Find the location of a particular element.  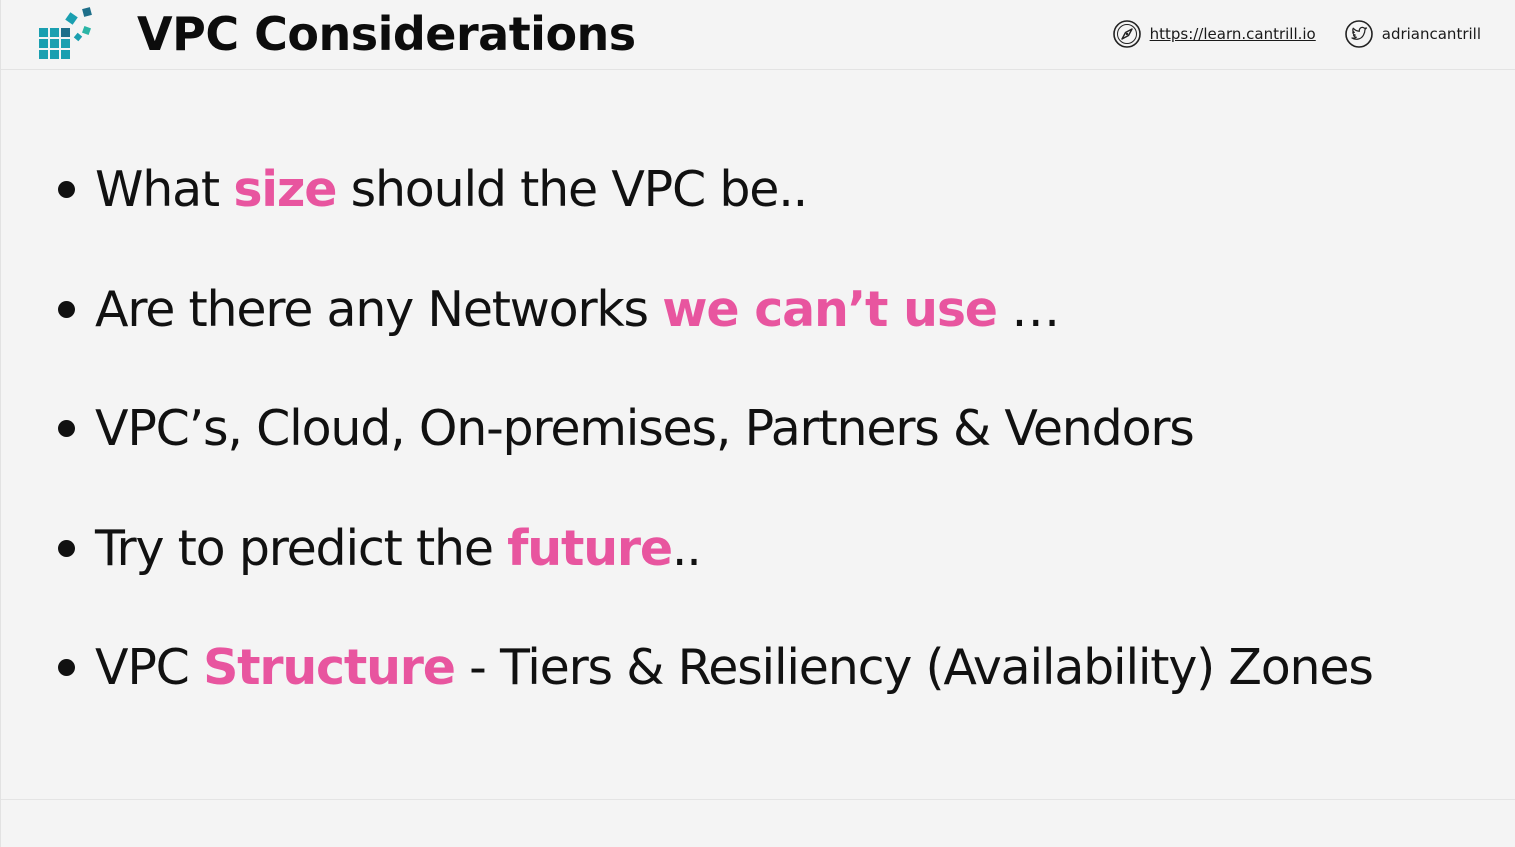

twitter-handle: adriancantrill is located at coordinates (1431, 34).